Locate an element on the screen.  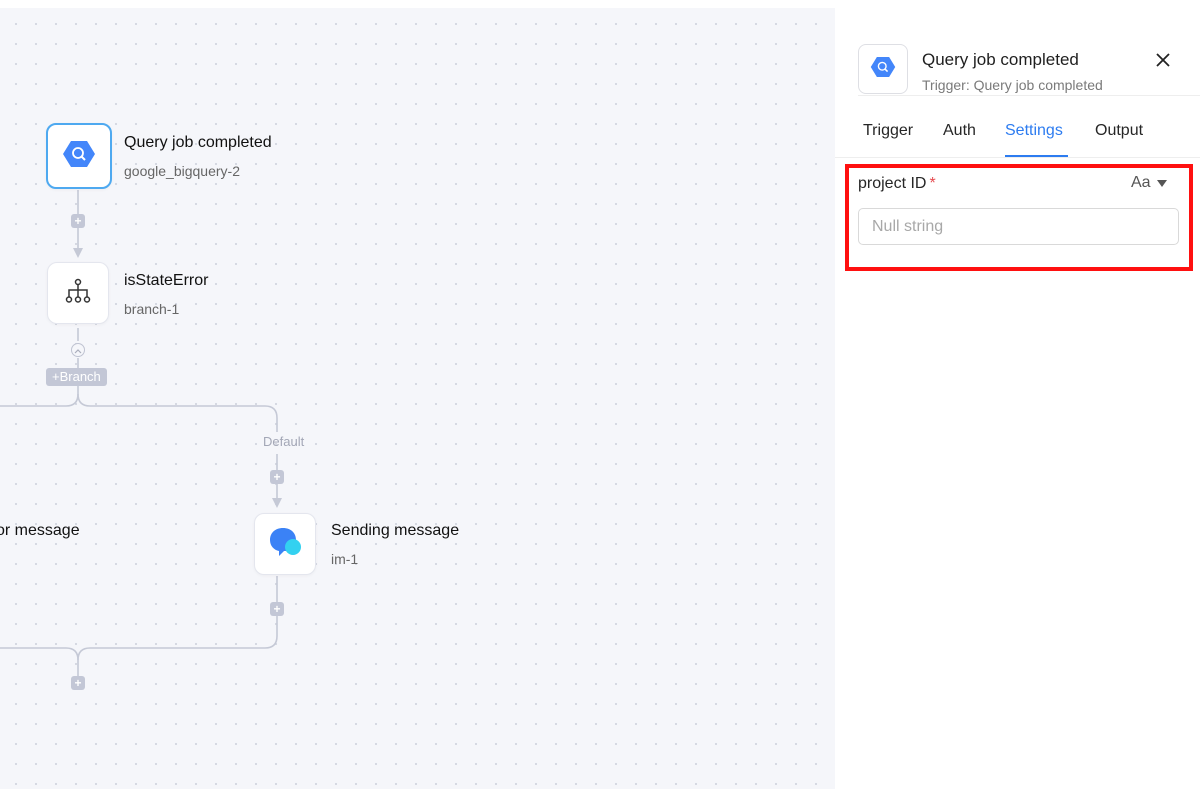
tab-auth: Auth is located at coordinates (959, 131).